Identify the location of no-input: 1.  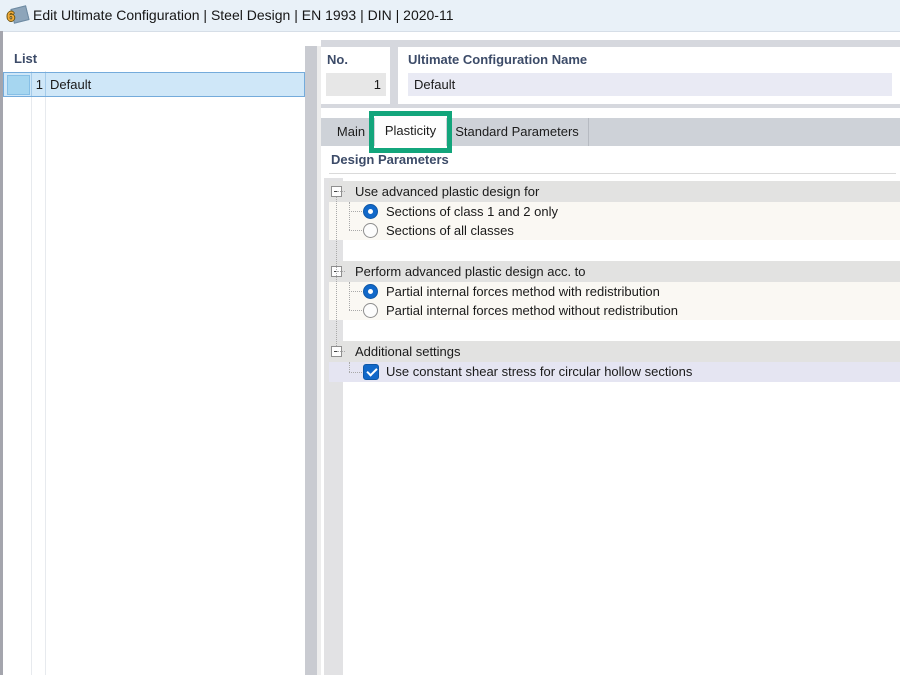
(356, 84).